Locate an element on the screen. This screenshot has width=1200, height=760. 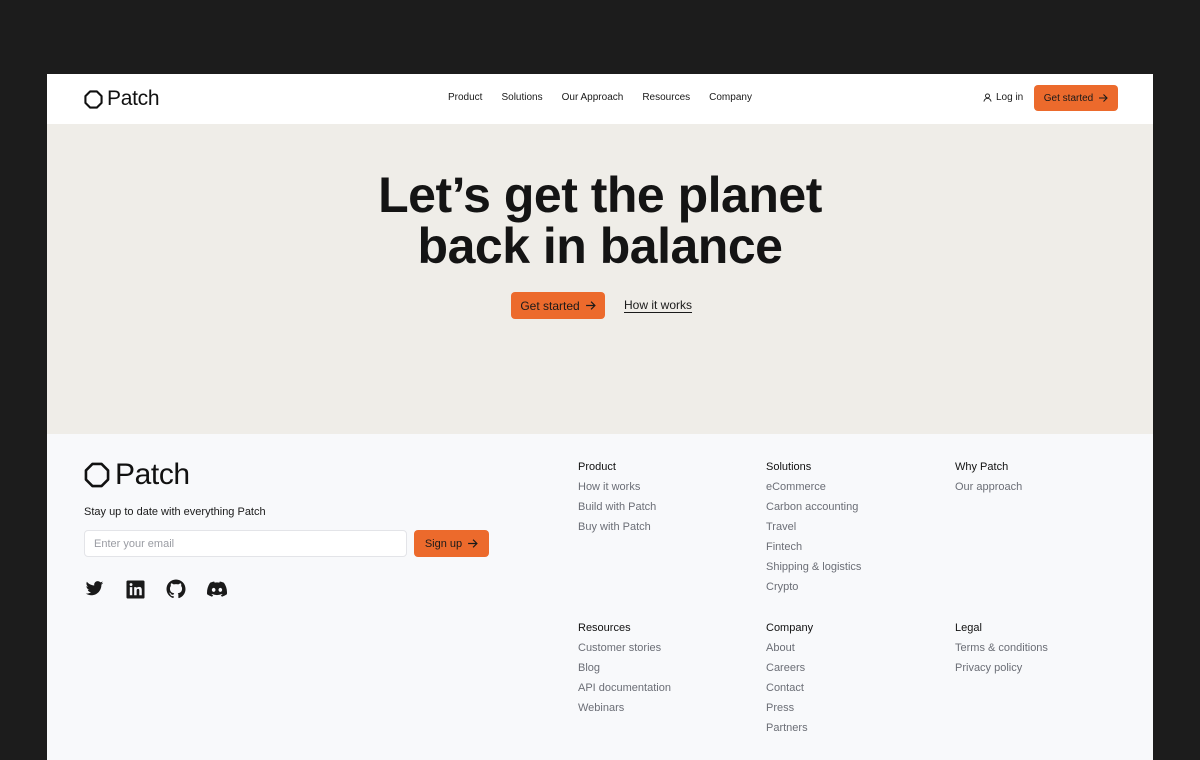
logo-text: Patch is located at coordinates (133, 98).